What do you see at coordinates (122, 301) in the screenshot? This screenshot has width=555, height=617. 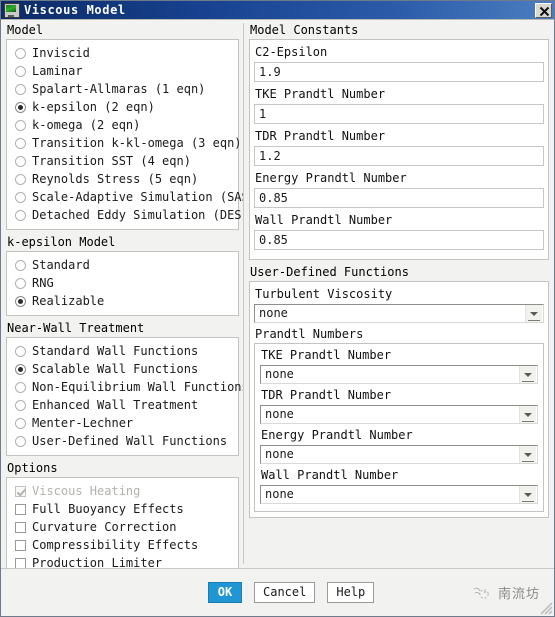 I see `k-epsilon-model-radio-row: Realizable` at bounding box center [122, 301].